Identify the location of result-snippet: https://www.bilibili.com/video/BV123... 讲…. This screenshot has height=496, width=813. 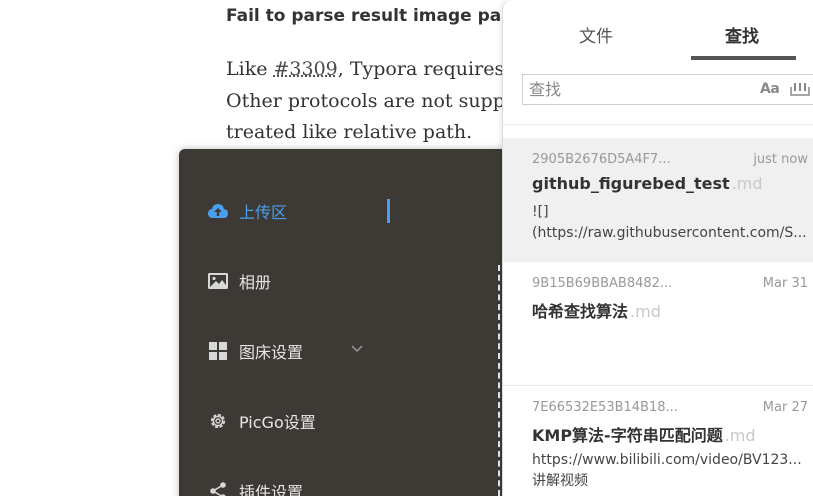
(672, 471).